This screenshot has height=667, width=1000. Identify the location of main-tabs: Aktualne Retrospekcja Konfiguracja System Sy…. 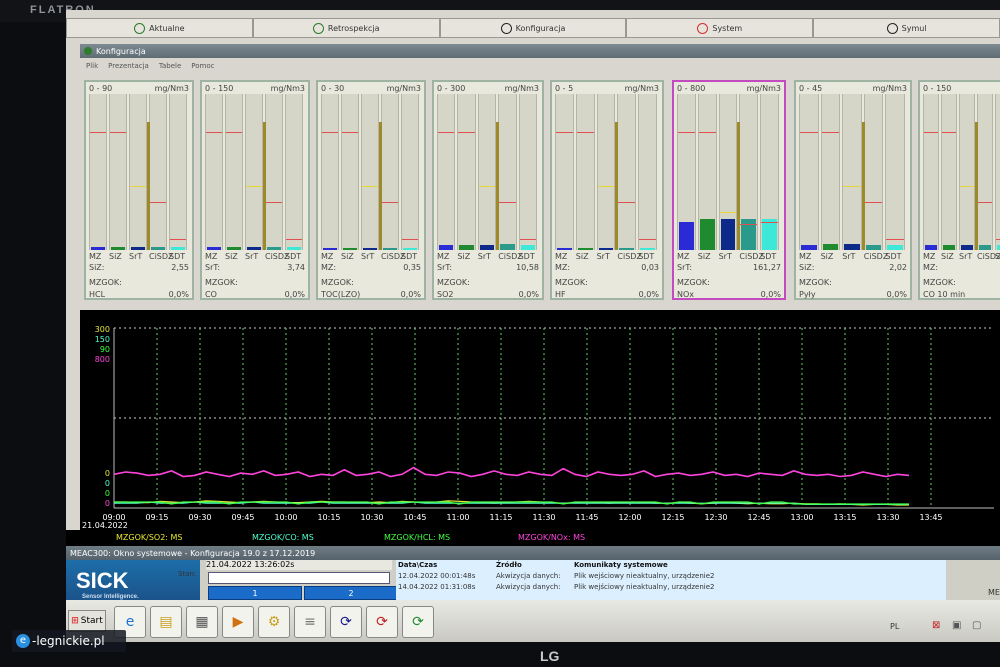
(533, 28).